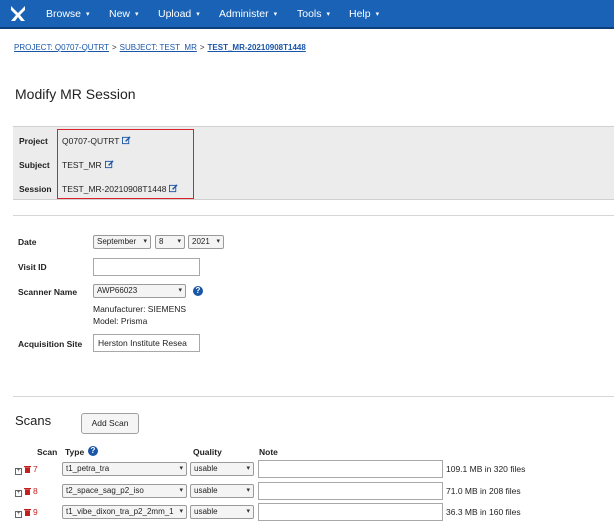 This screenshot has height=523, width=614. I want to click on visit-id-label: Visit ID, so click(32, 267).